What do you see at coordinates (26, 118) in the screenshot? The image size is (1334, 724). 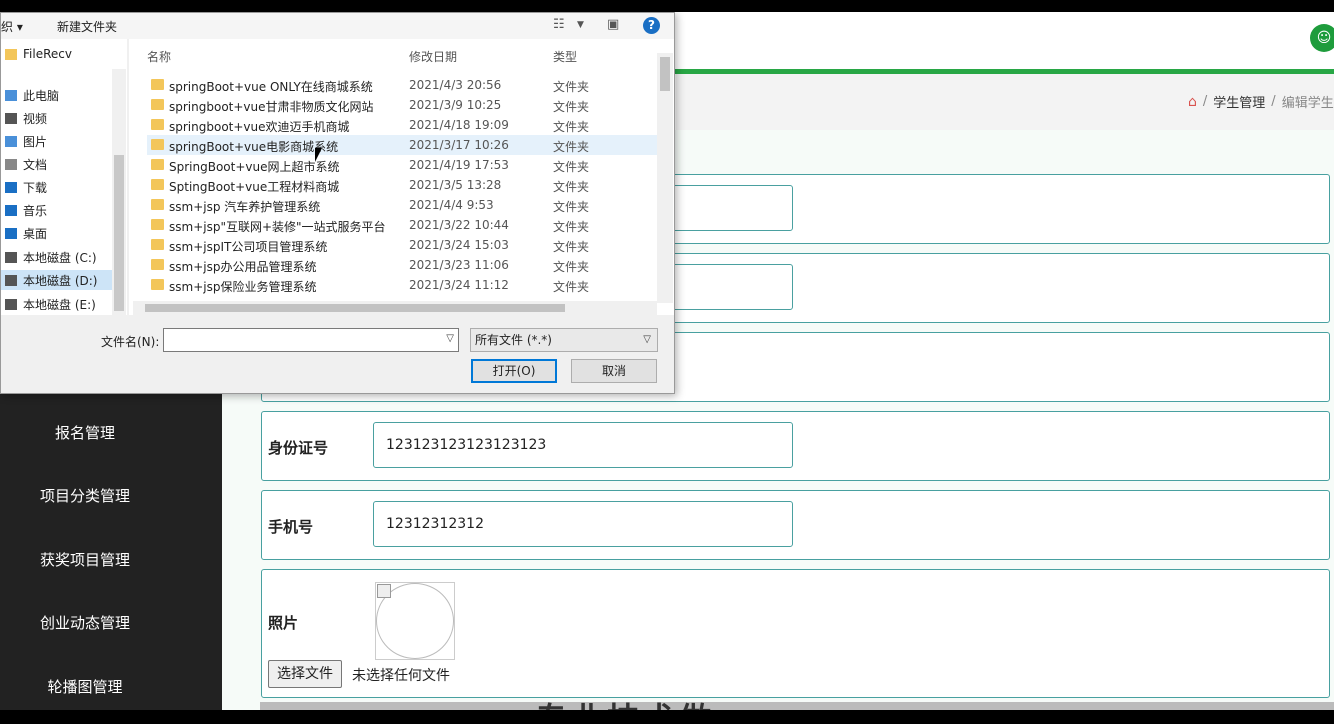 I see `nav-item-videos: 视频` at bounding box center [26, 118].